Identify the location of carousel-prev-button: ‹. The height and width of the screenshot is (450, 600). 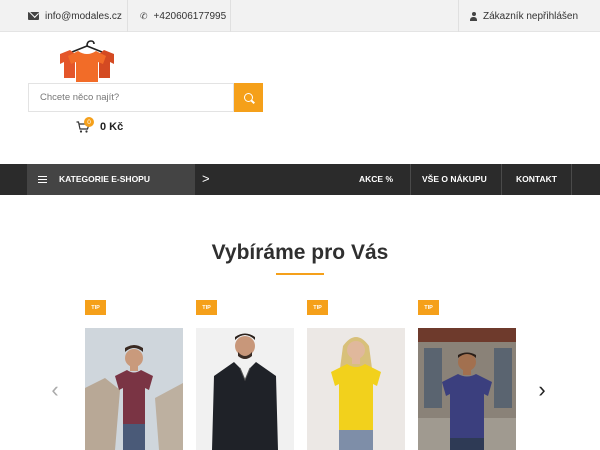
(55, 390).